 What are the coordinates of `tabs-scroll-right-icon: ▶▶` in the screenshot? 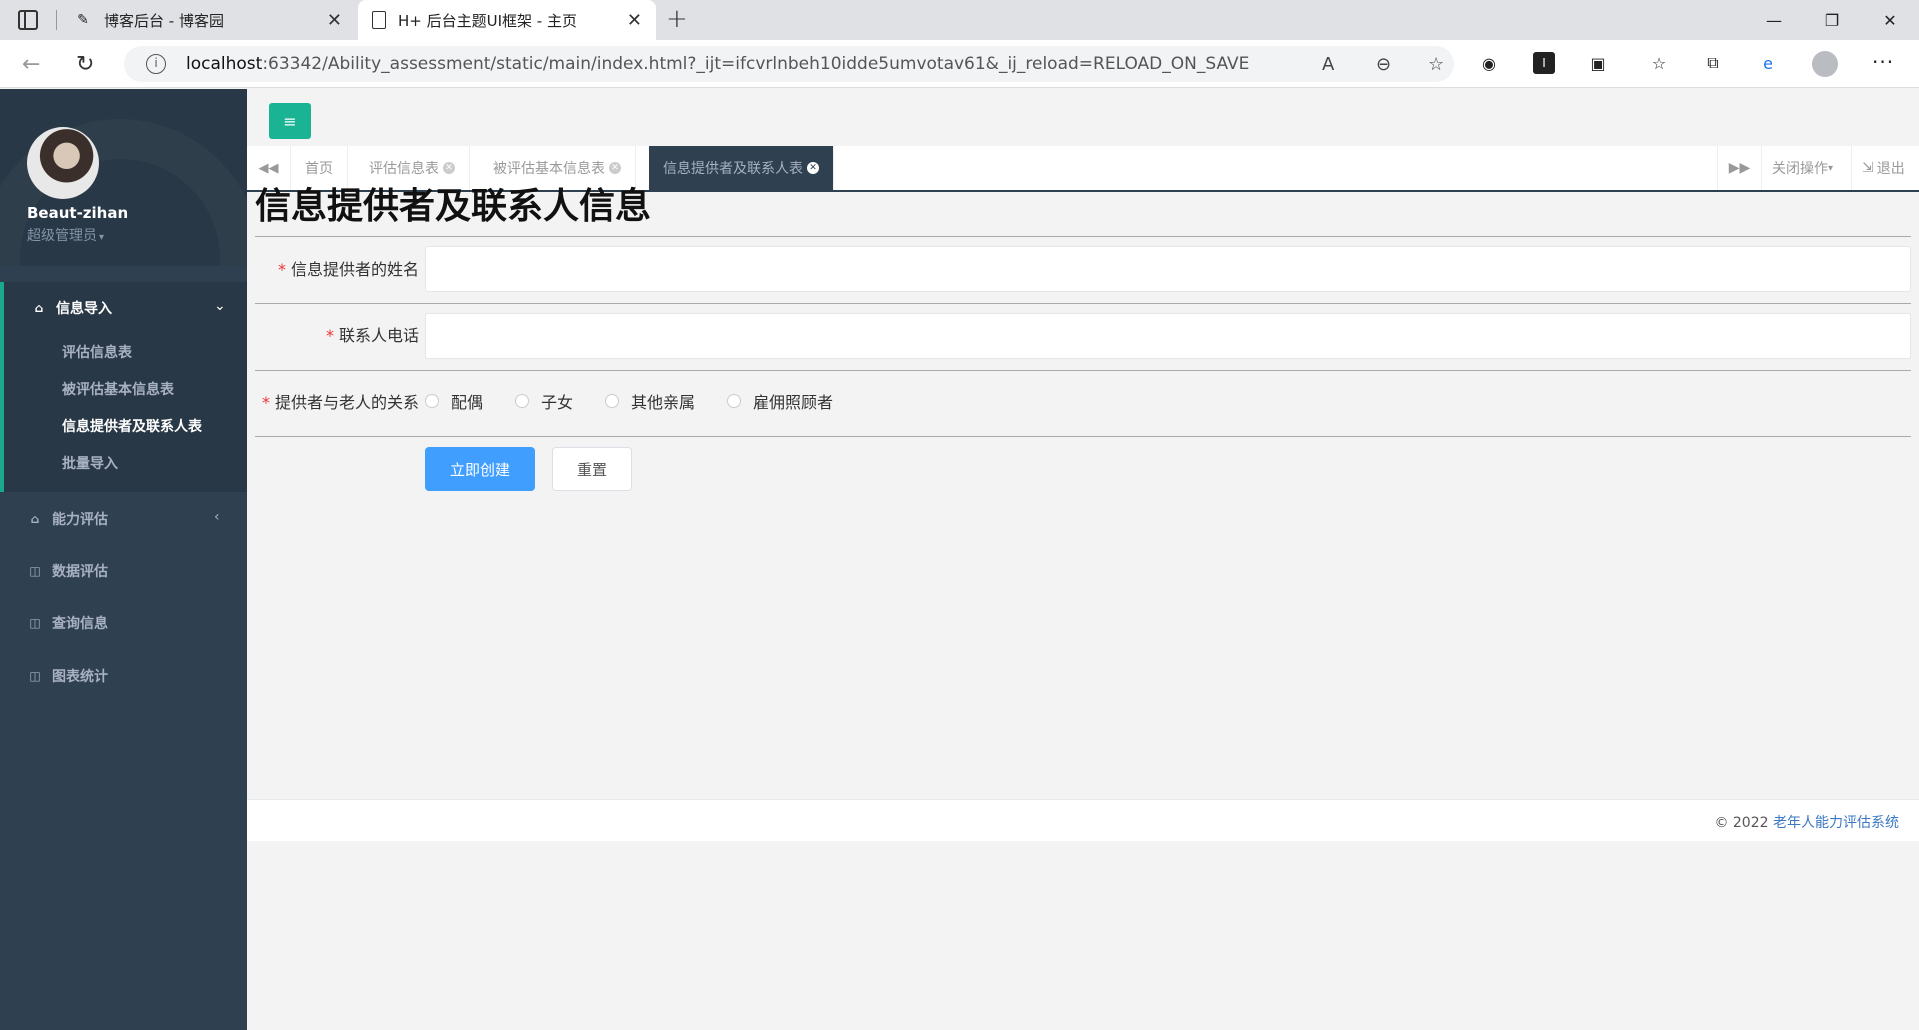 It's located at (1739, 168).